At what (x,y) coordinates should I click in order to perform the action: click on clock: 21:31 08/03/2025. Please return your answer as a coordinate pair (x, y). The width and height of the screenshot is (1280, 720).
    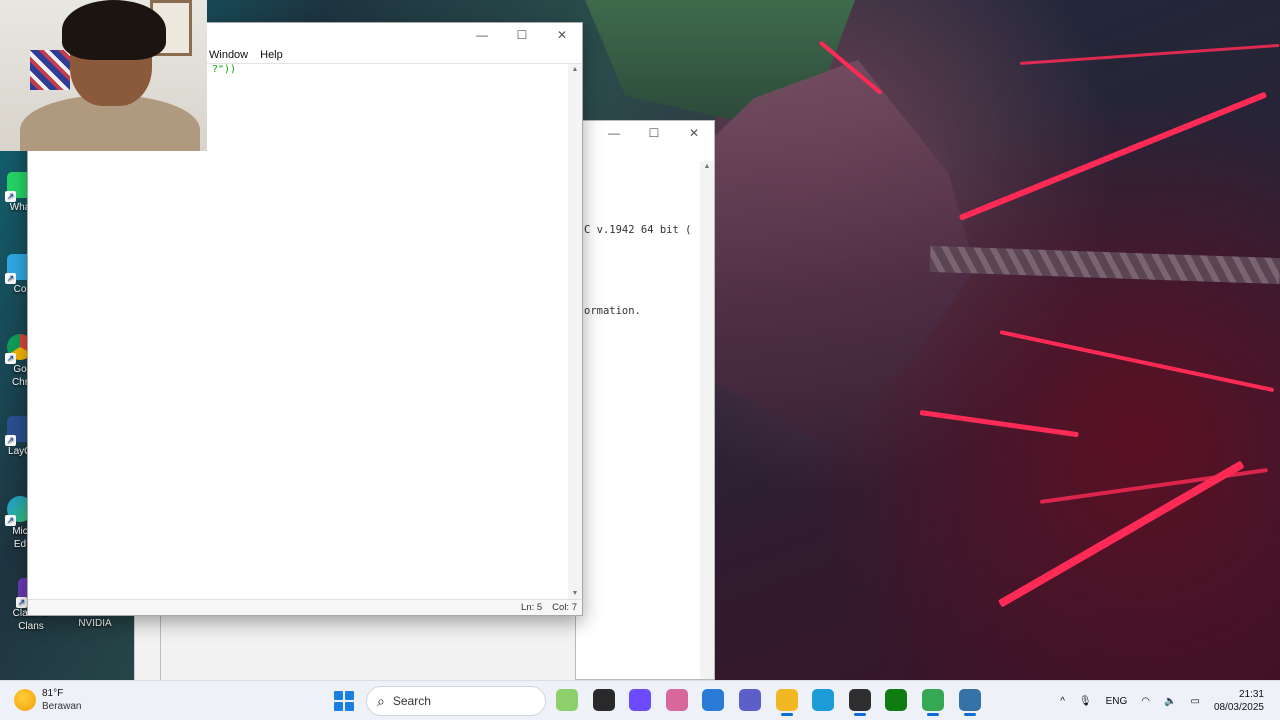
    Looking at the image, I should click on (1239, 701).